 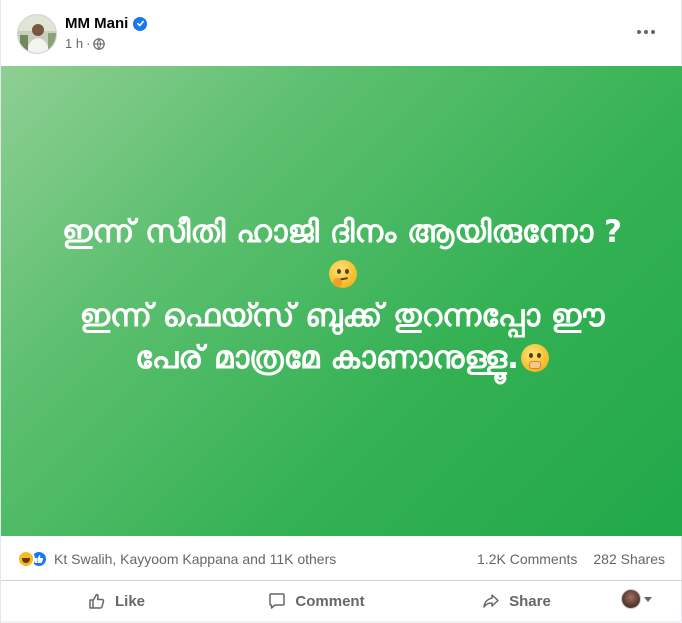 I want to click on reaction-icons, so click(x=32, y=558).